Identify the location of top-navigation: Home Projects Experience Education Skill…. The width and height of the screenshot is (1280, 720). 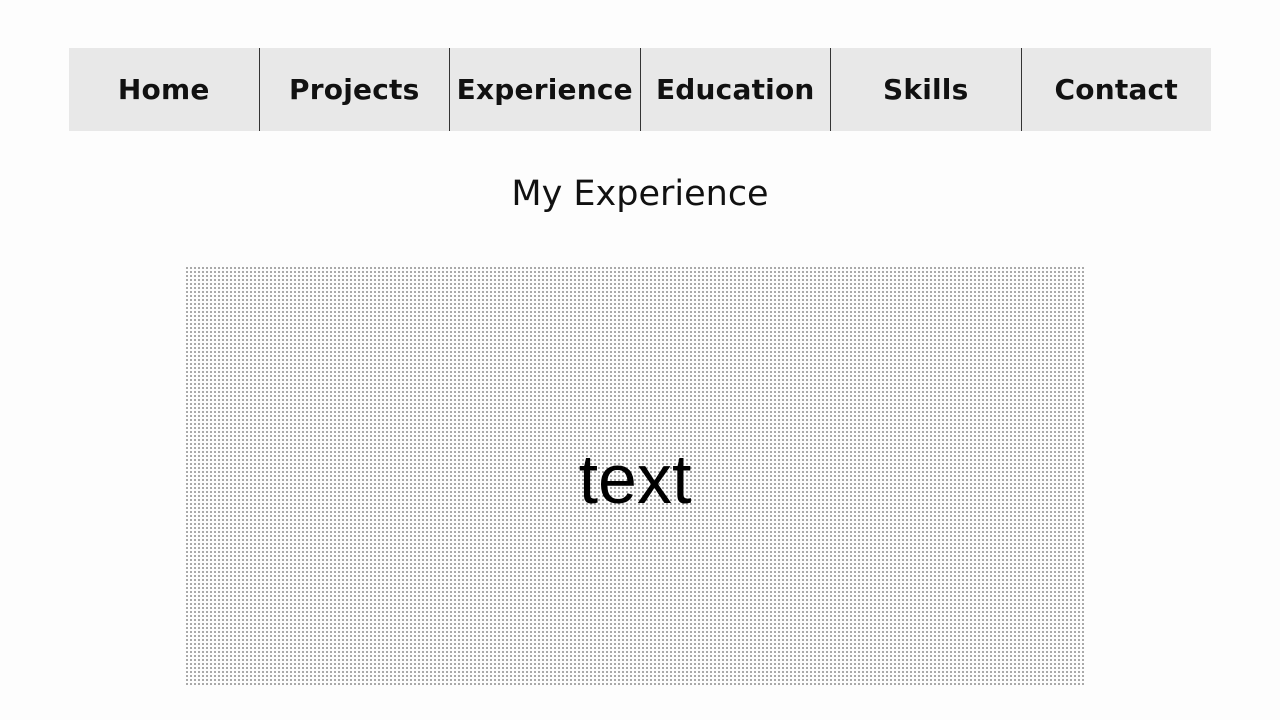
(640, 89).